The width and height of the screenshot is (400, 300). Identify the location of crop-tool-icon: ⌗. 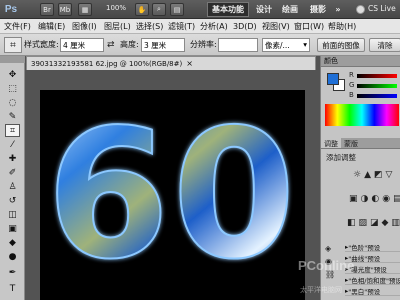
(12, 130).